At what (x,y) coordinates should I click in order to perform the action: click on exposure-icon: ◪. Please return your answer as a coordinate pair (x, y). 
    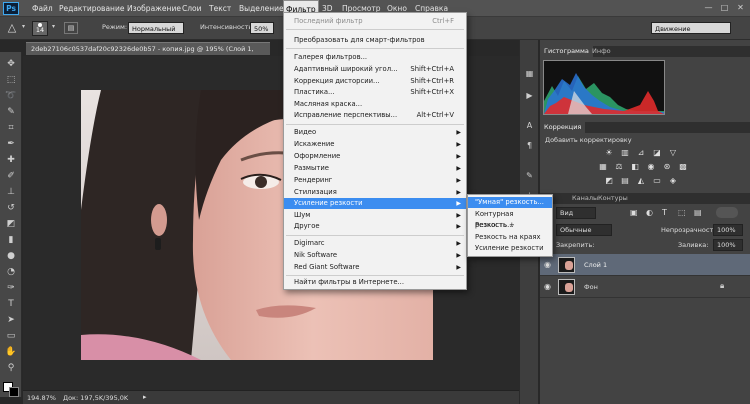
    Looking at the image, I should click on (657, 153).